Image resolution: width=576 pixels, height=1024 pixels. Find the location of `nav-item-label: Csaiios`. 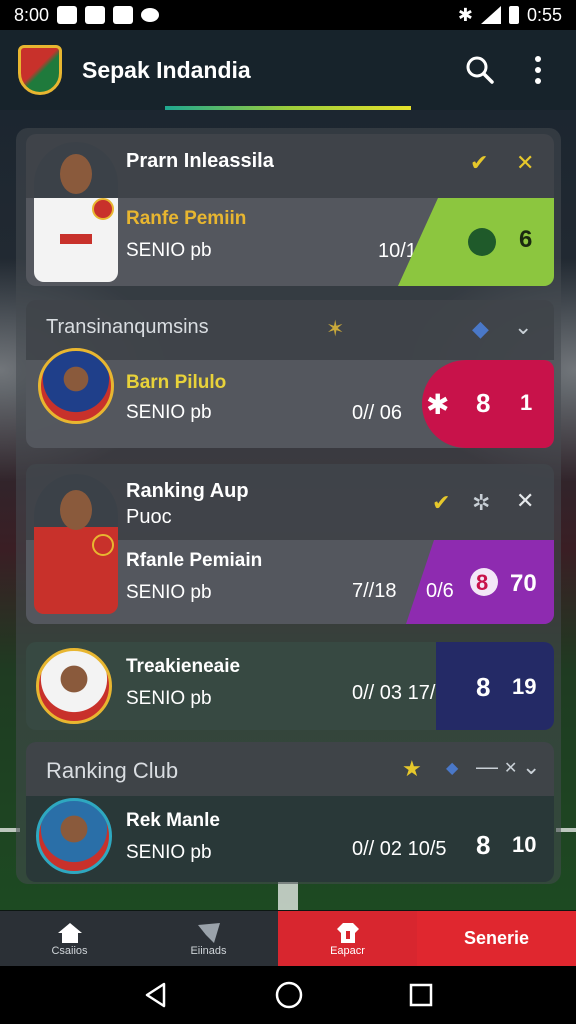

nav-item-label: Csaiios is located at coordinates (69, 950).